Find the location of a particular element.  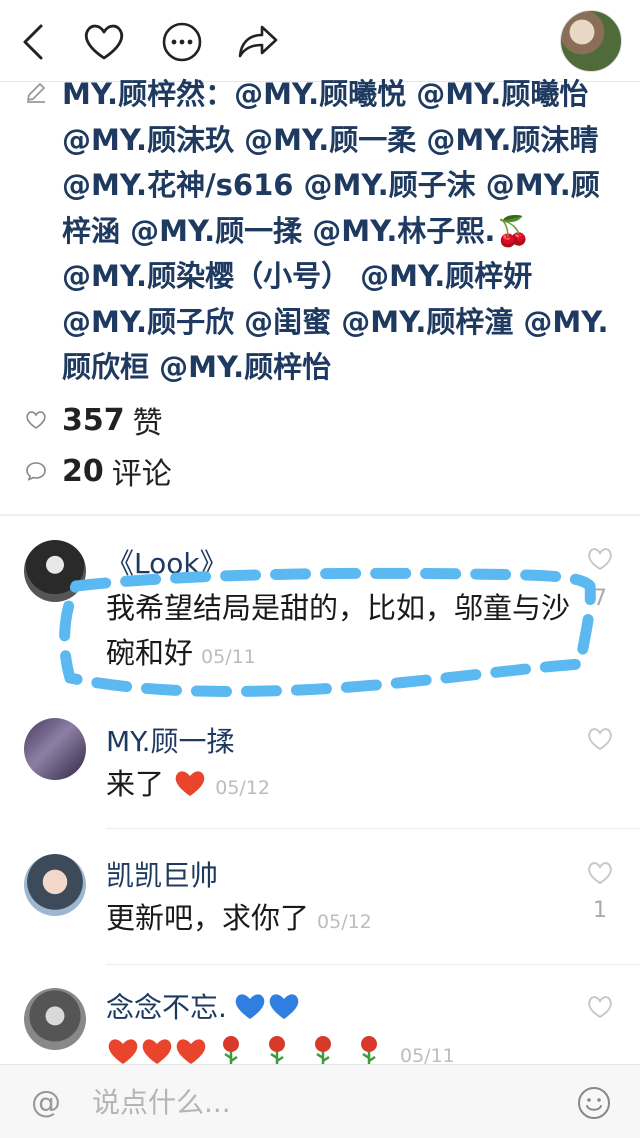

comment-author: 凯凯巨帅 is located at coordinates (162, 874).